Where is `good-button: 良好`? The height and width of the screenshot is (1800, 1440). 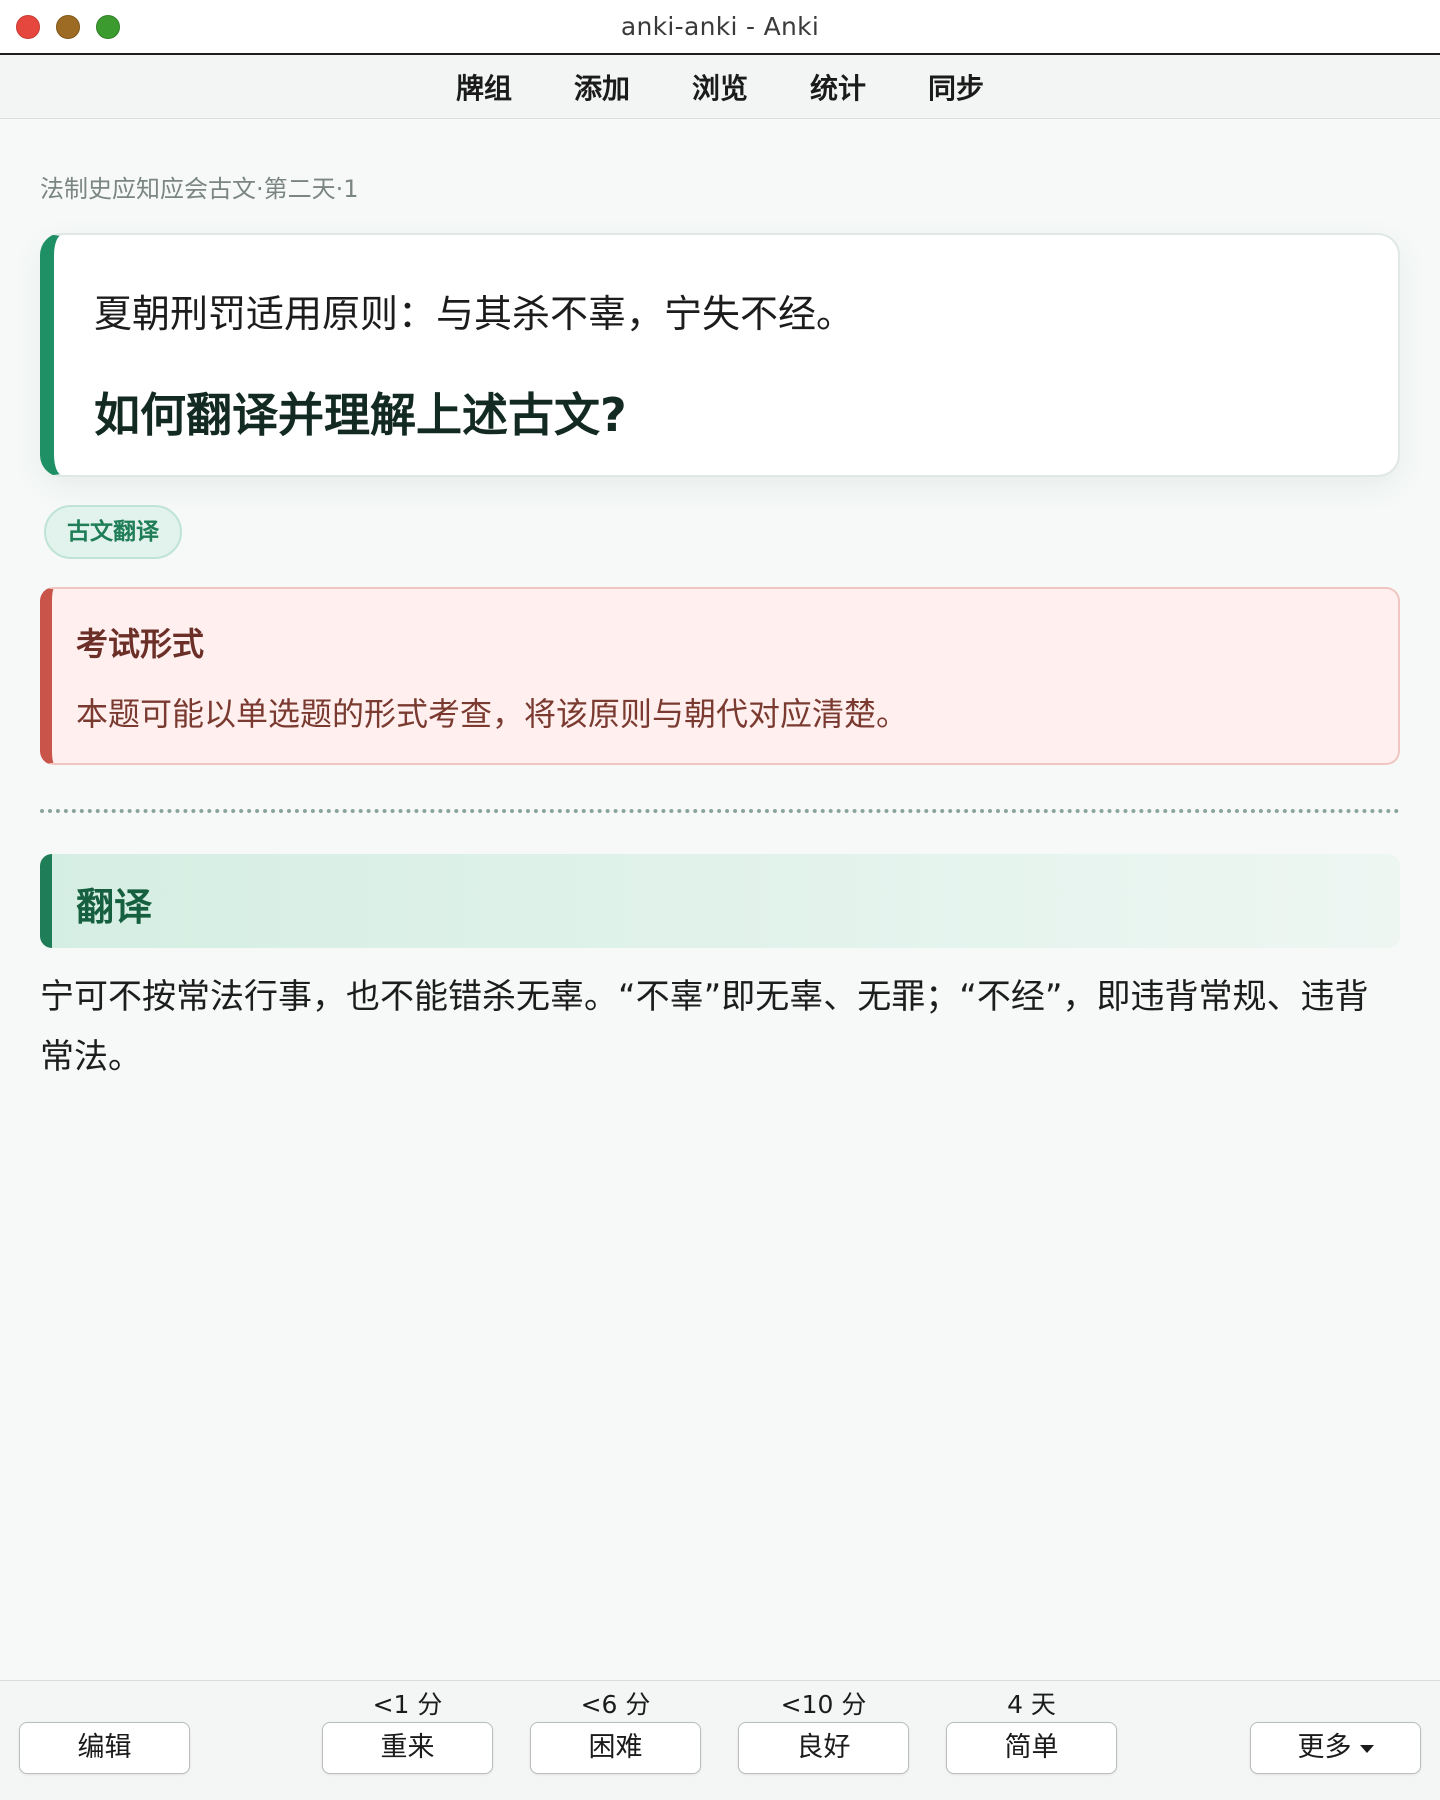
good-button: 良好 is located at coordinates (823, 1748).